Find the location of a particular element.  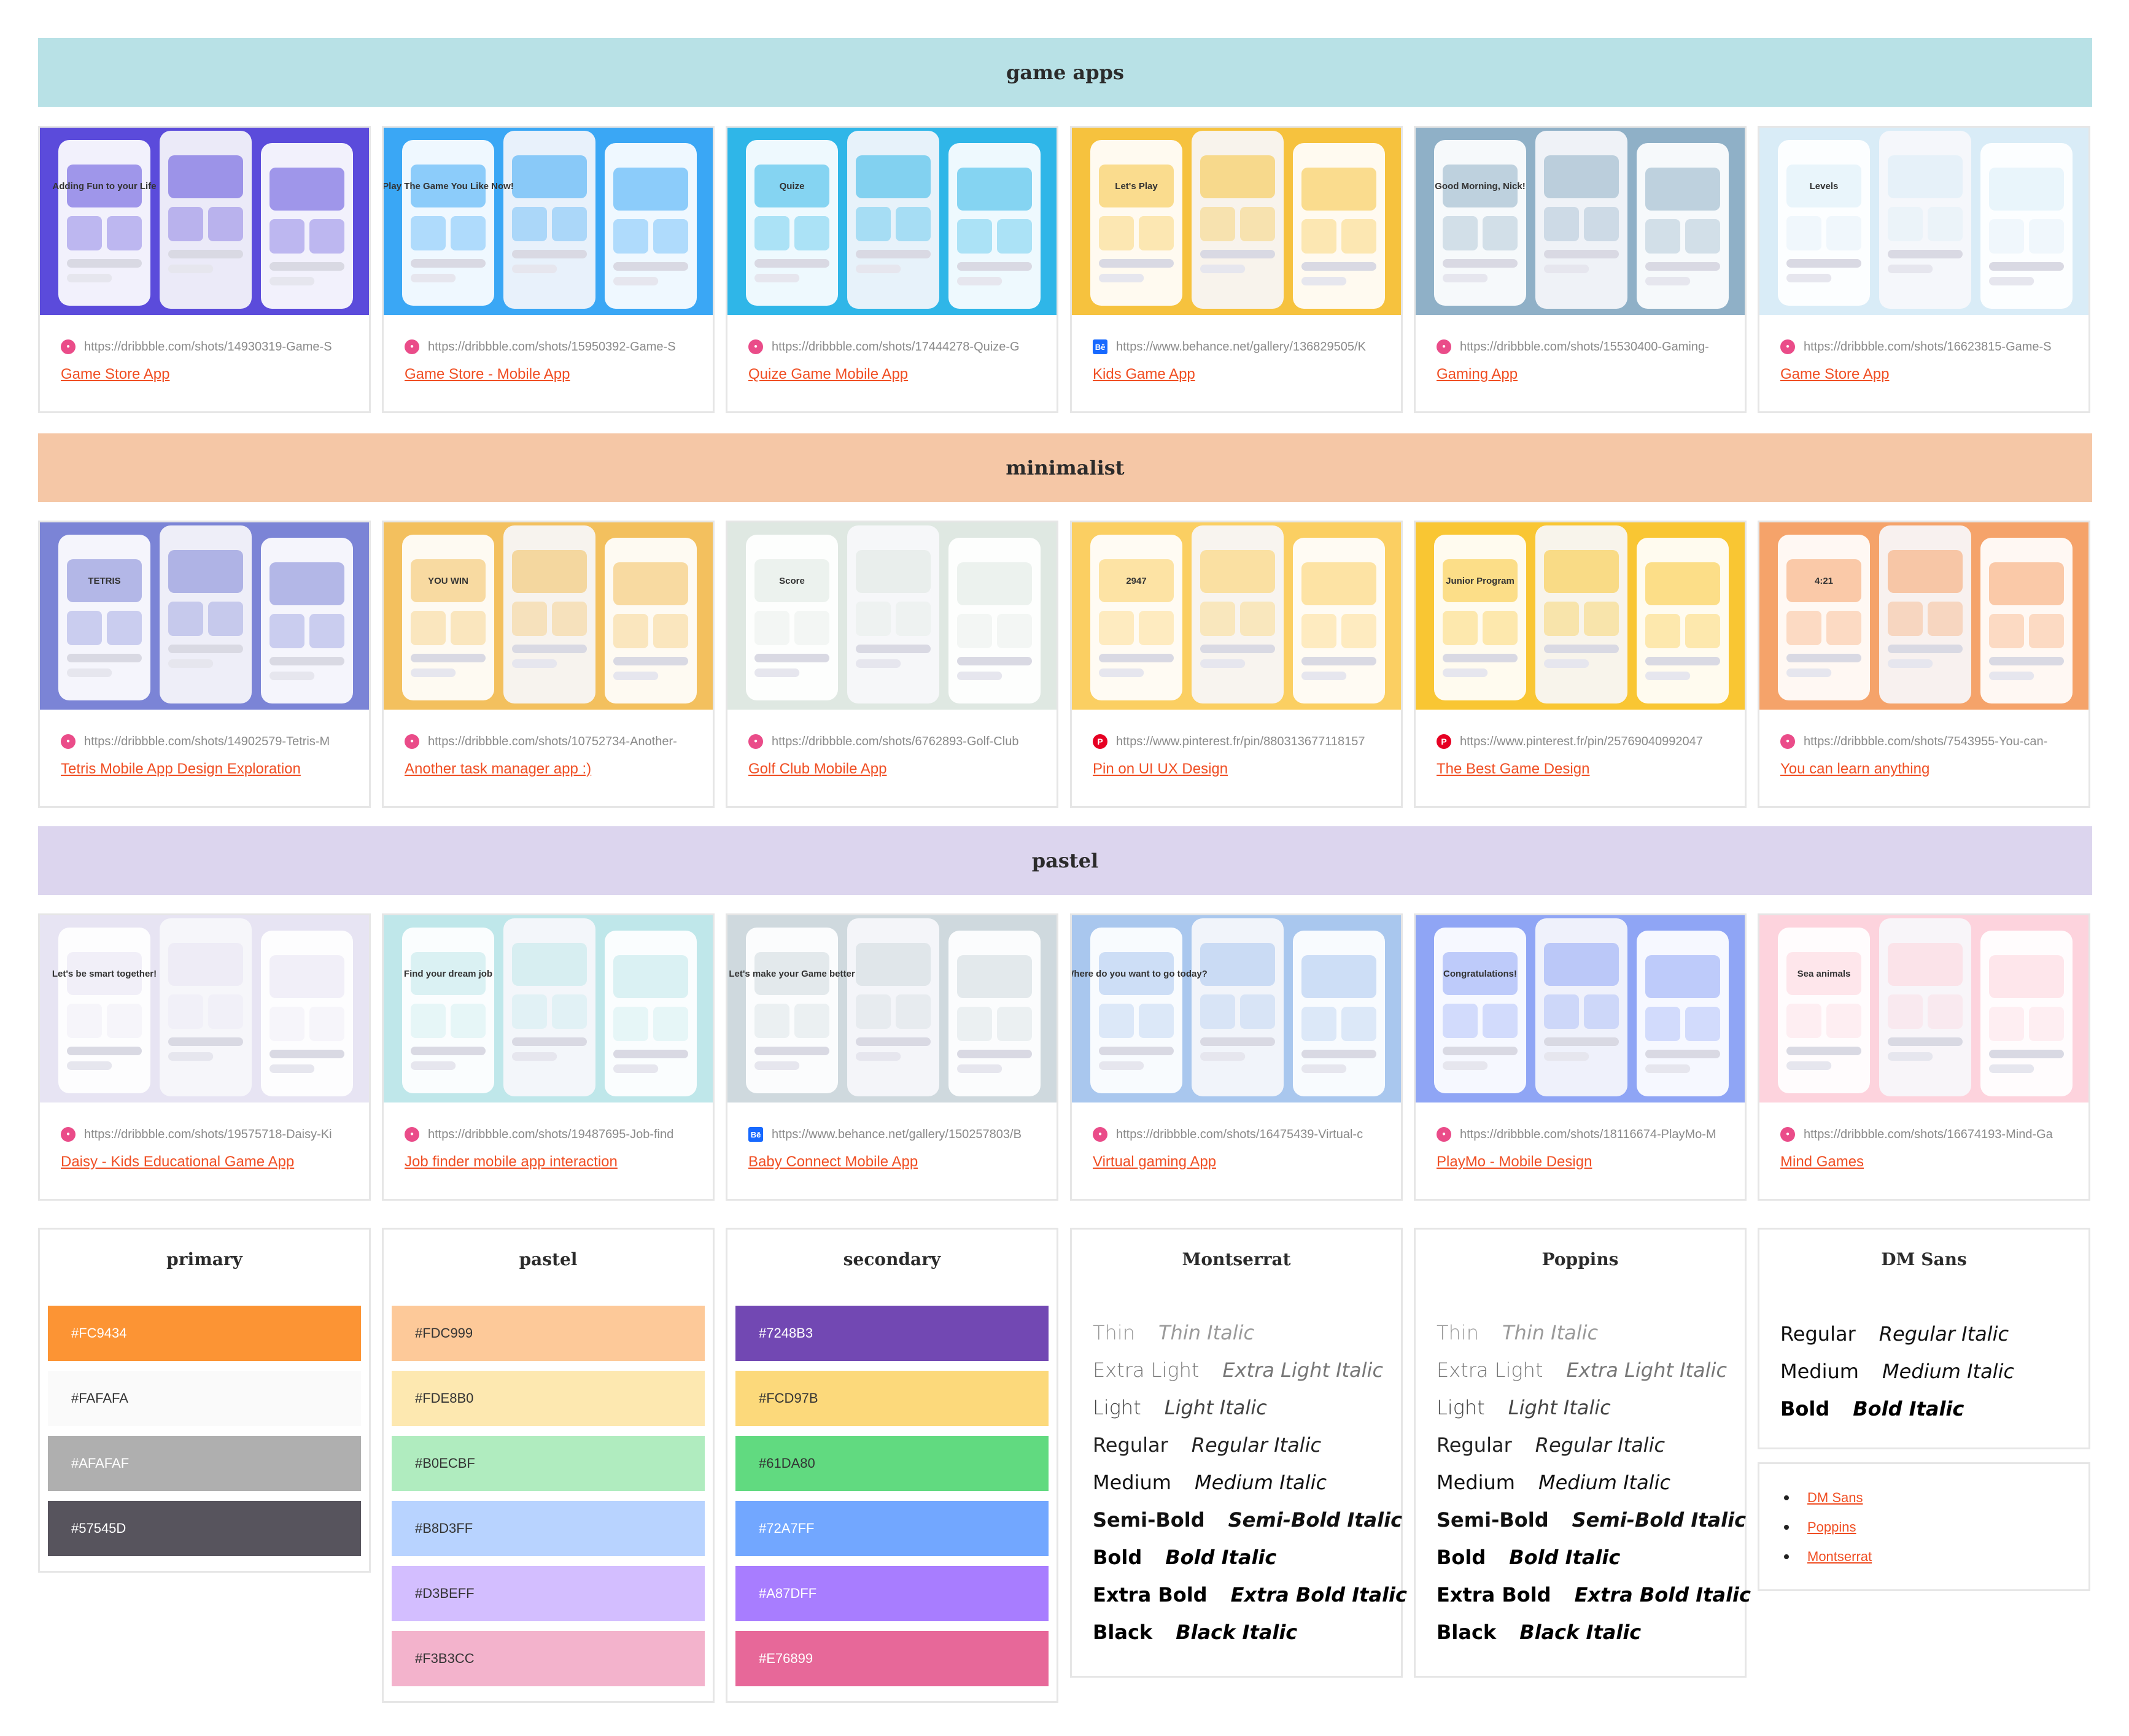

card-title-link: Daisy - Kids Educational Game App is located at coordinates (211, 1162).